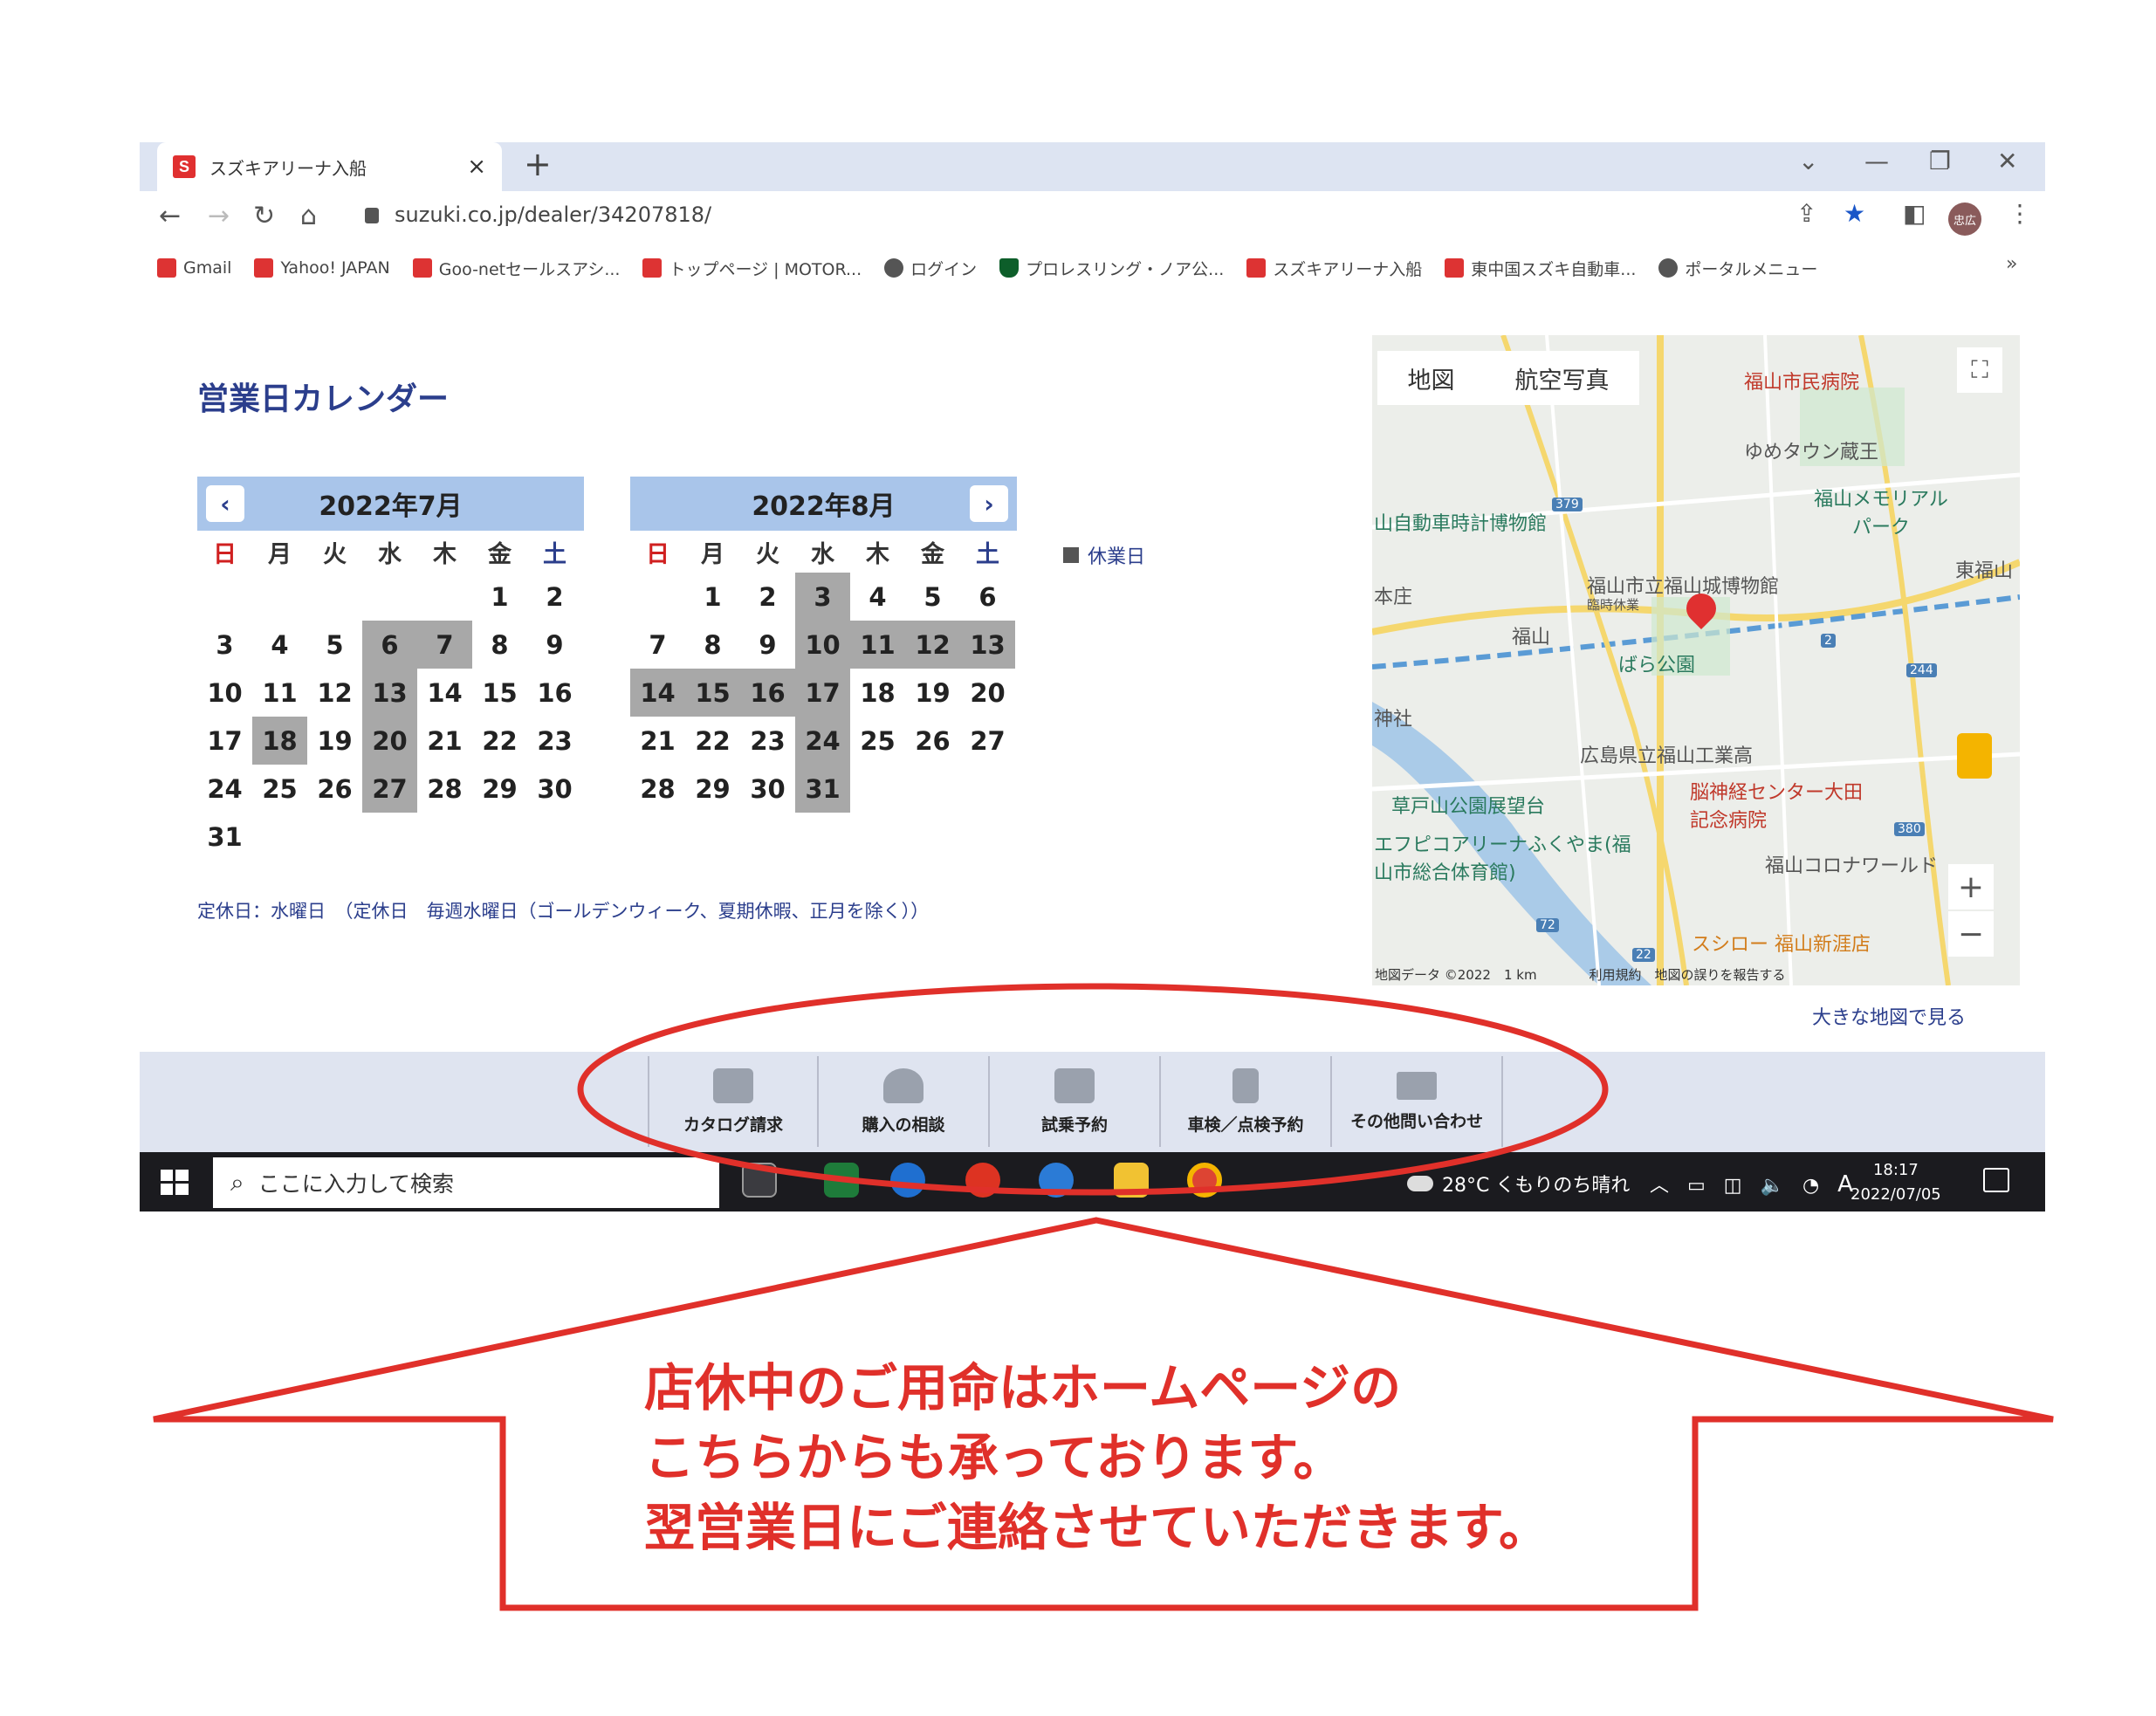 This screenshot has width=2156, height=1716. I want to click on highlight-ellipse, so click(1093, 1089).